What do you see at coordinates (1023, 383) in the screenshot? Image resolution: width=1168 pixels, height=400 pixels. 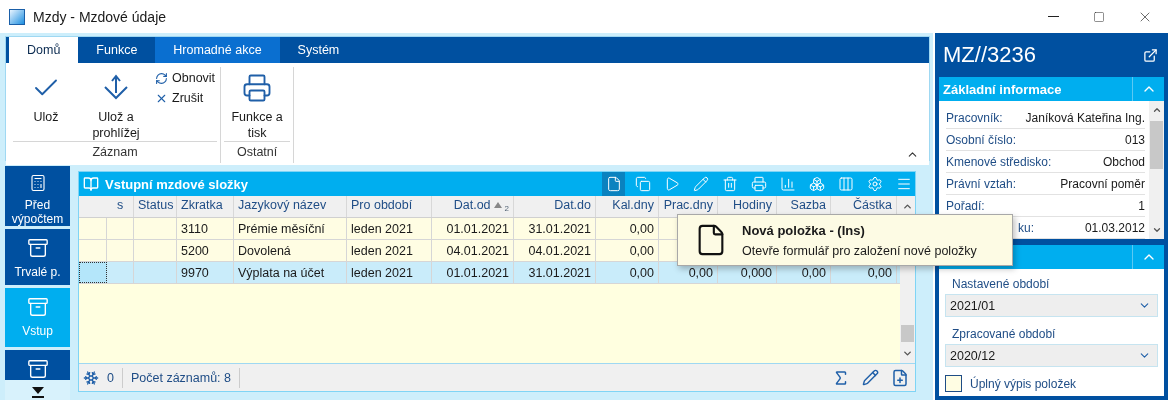 I see `checkbox-label: Úplný výpis položek` at bounding box center [1023, 383].